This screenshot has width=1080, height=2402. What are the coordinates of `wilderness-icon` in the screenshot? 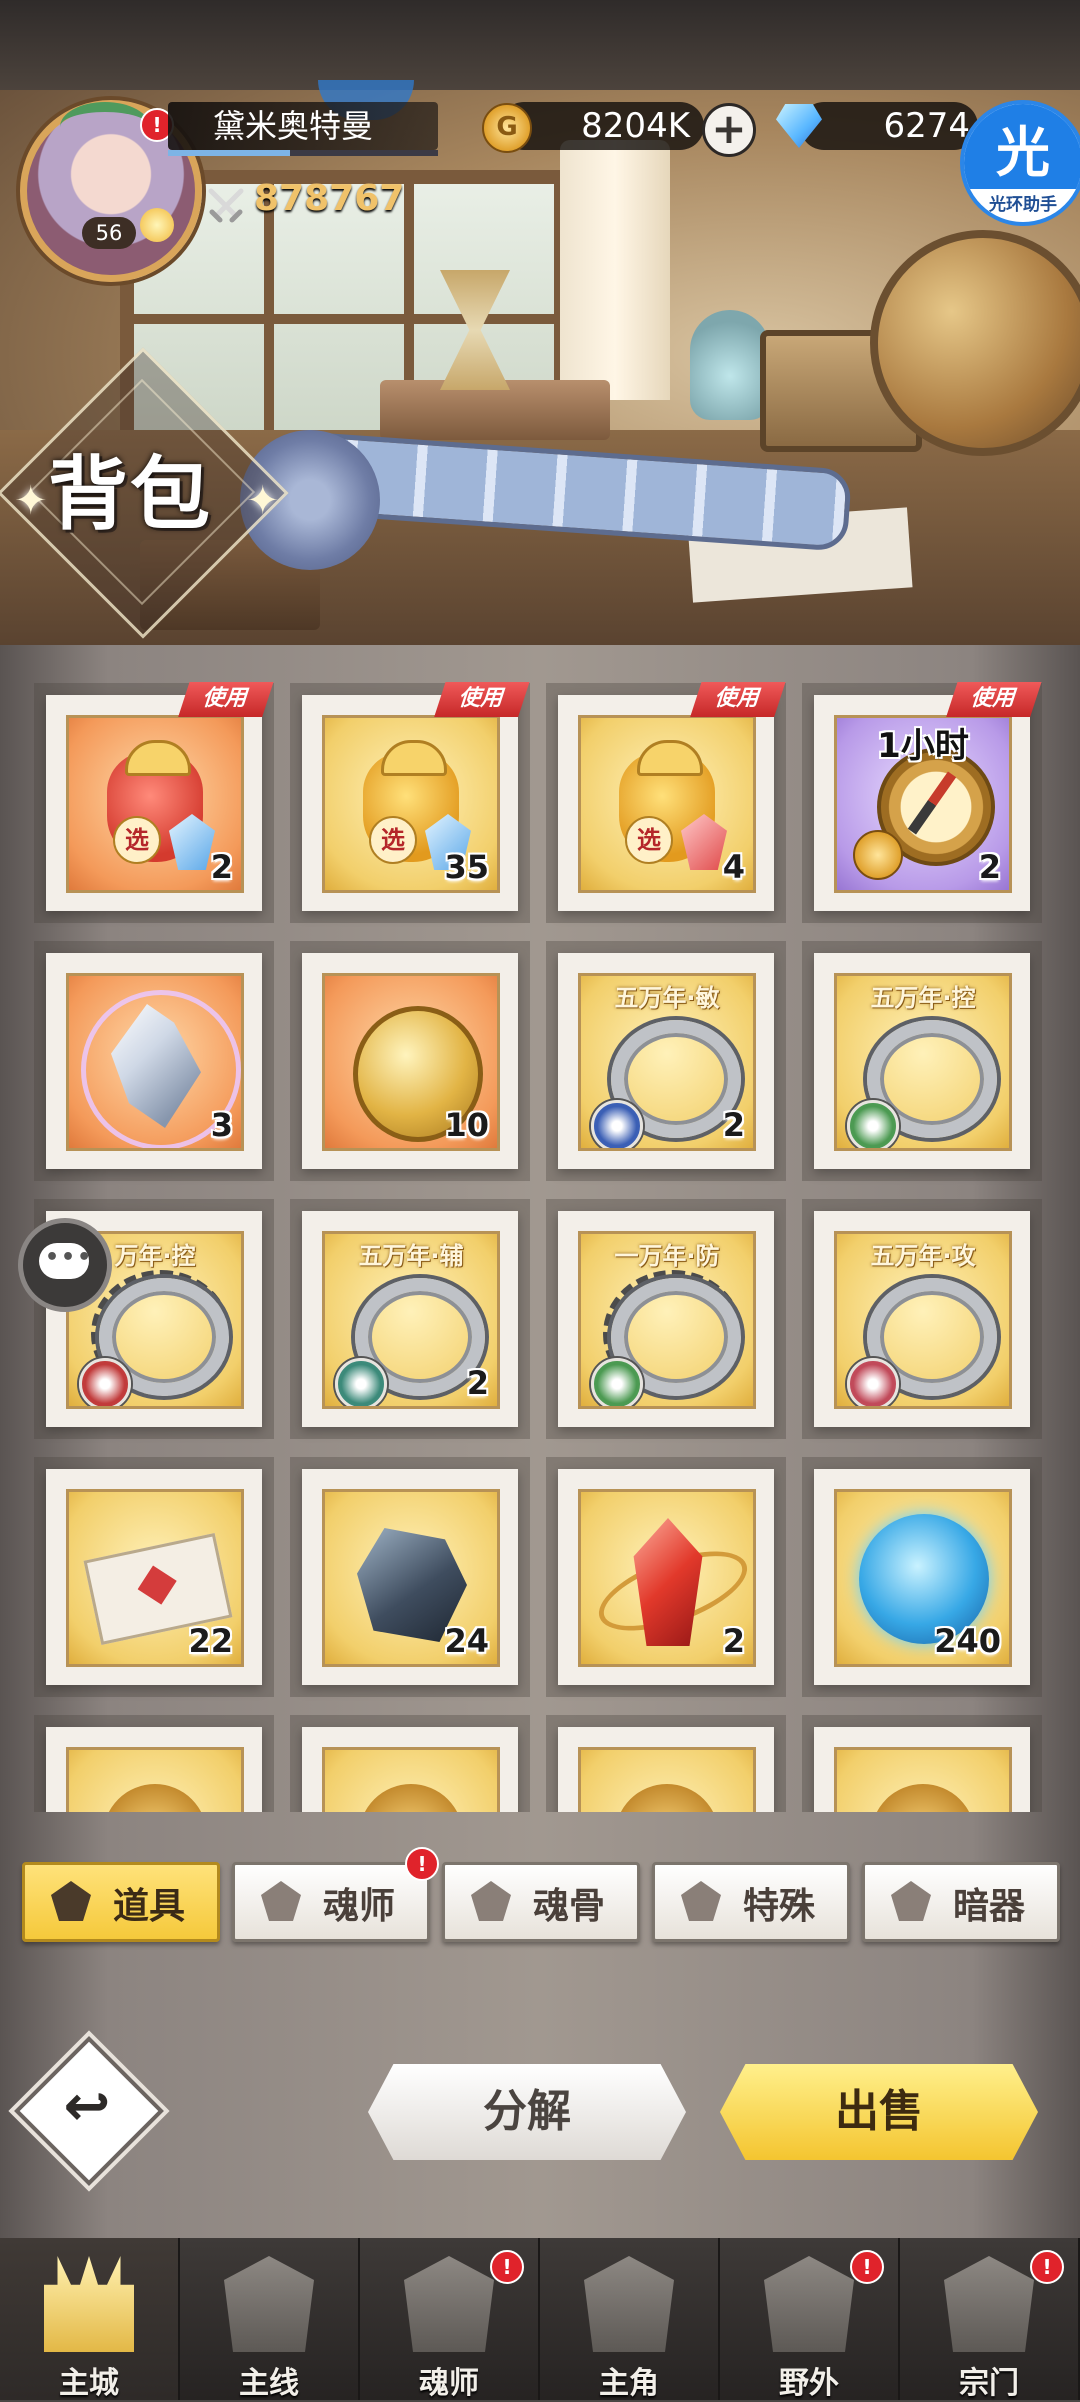 It's located at (809, 2304).